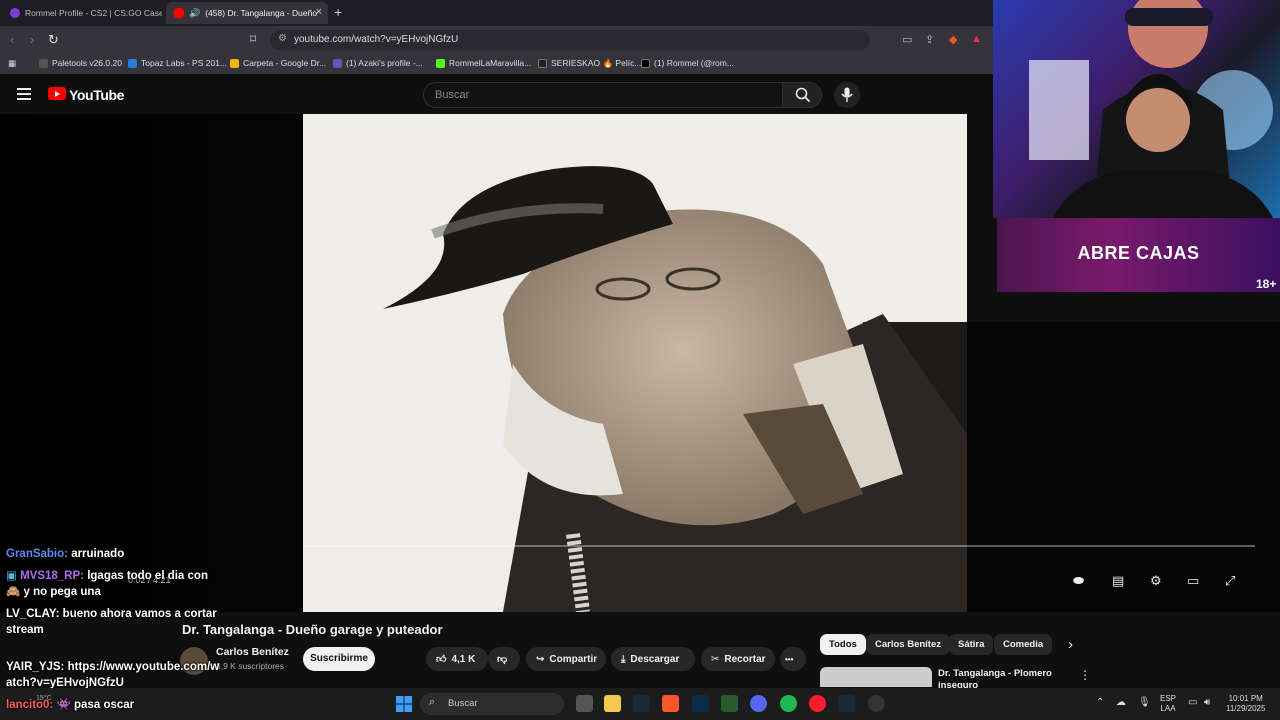 This screenshot has height=720, width=1280. What do you see at coordinates (570, 40) in the screenshot?
I see `url-field: ⚙ youtube.com/watch?v=yEHvojNGfzU` at bounding box center [570, 40].